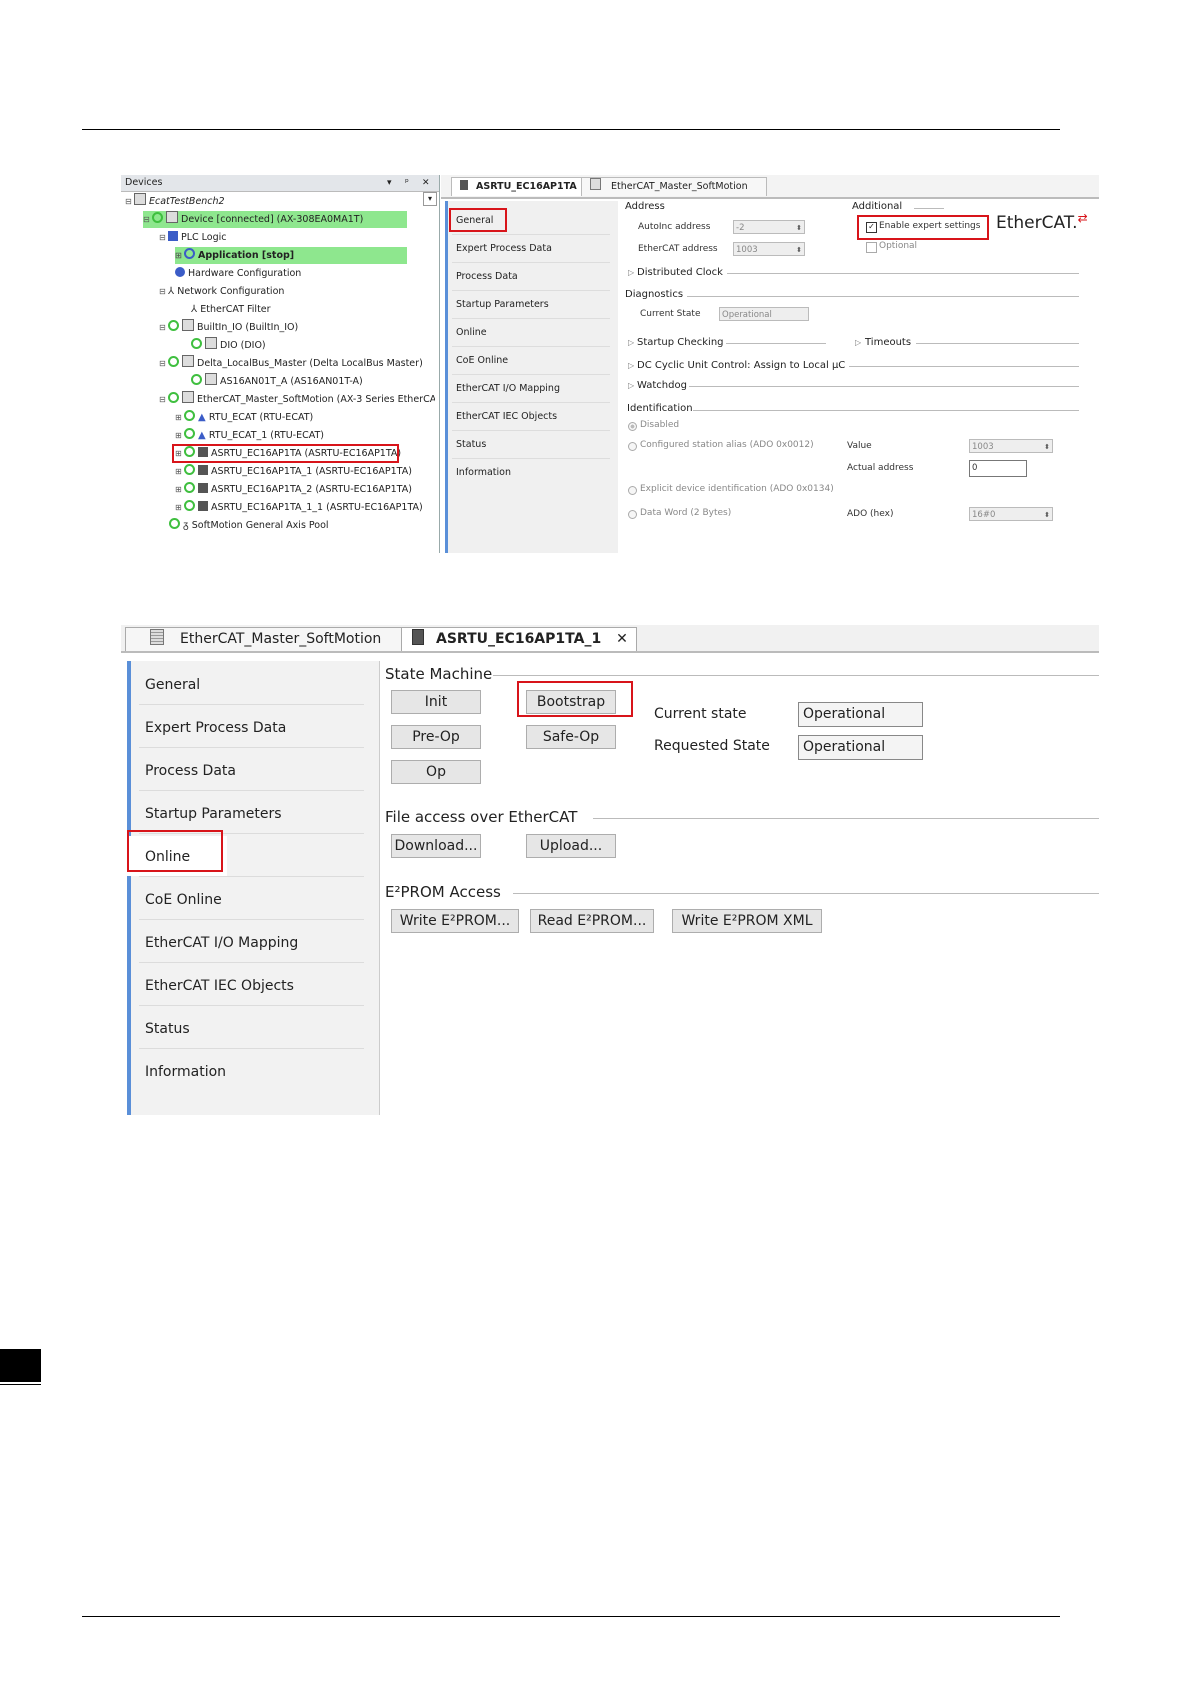 The height and width of the screenshot is (1684, 1191). What do you see at coordinates (860, 747) in the screenshot?
I see `requested-state-field: Operational` at bounding box center [860, 747].